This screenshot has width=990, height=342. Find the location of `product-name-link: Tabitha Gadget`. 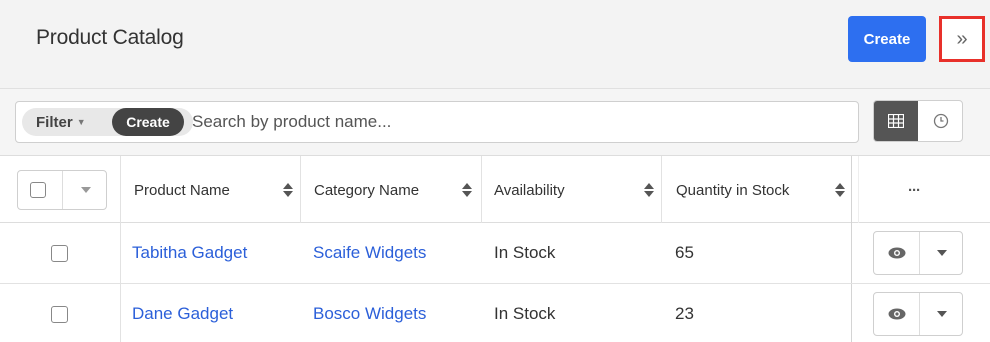

product-name-link: Tabitha Gadget is located at coordinates (189, 253).